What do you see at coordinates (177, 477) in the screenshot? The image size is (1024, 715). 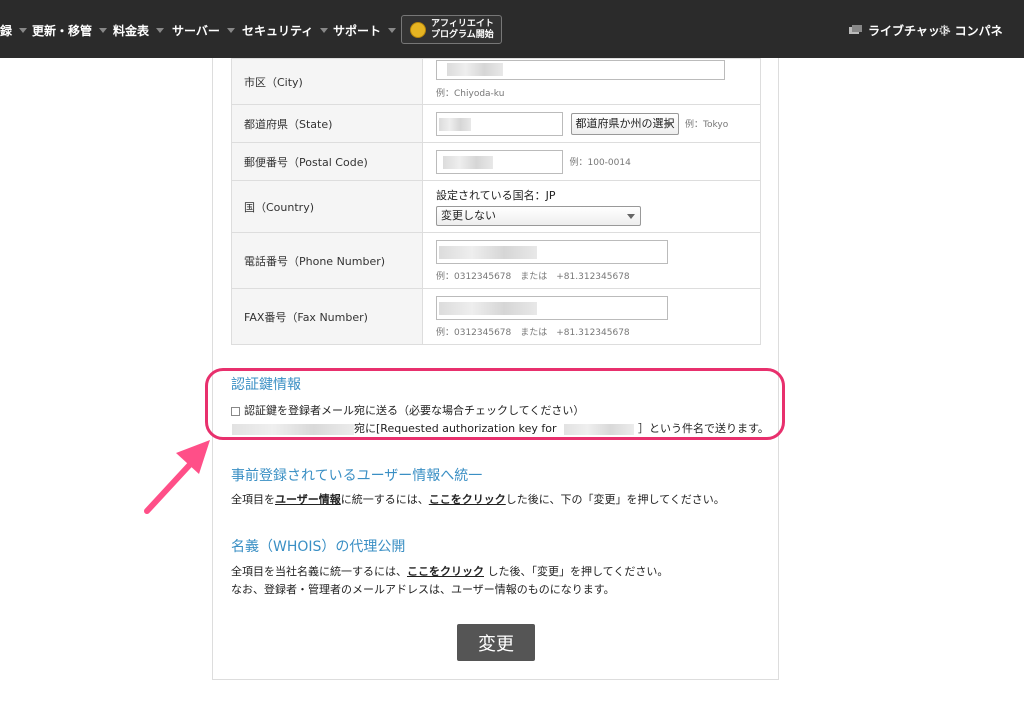 I see `annotation-arrow-icon` at bounding box center [177, 477].